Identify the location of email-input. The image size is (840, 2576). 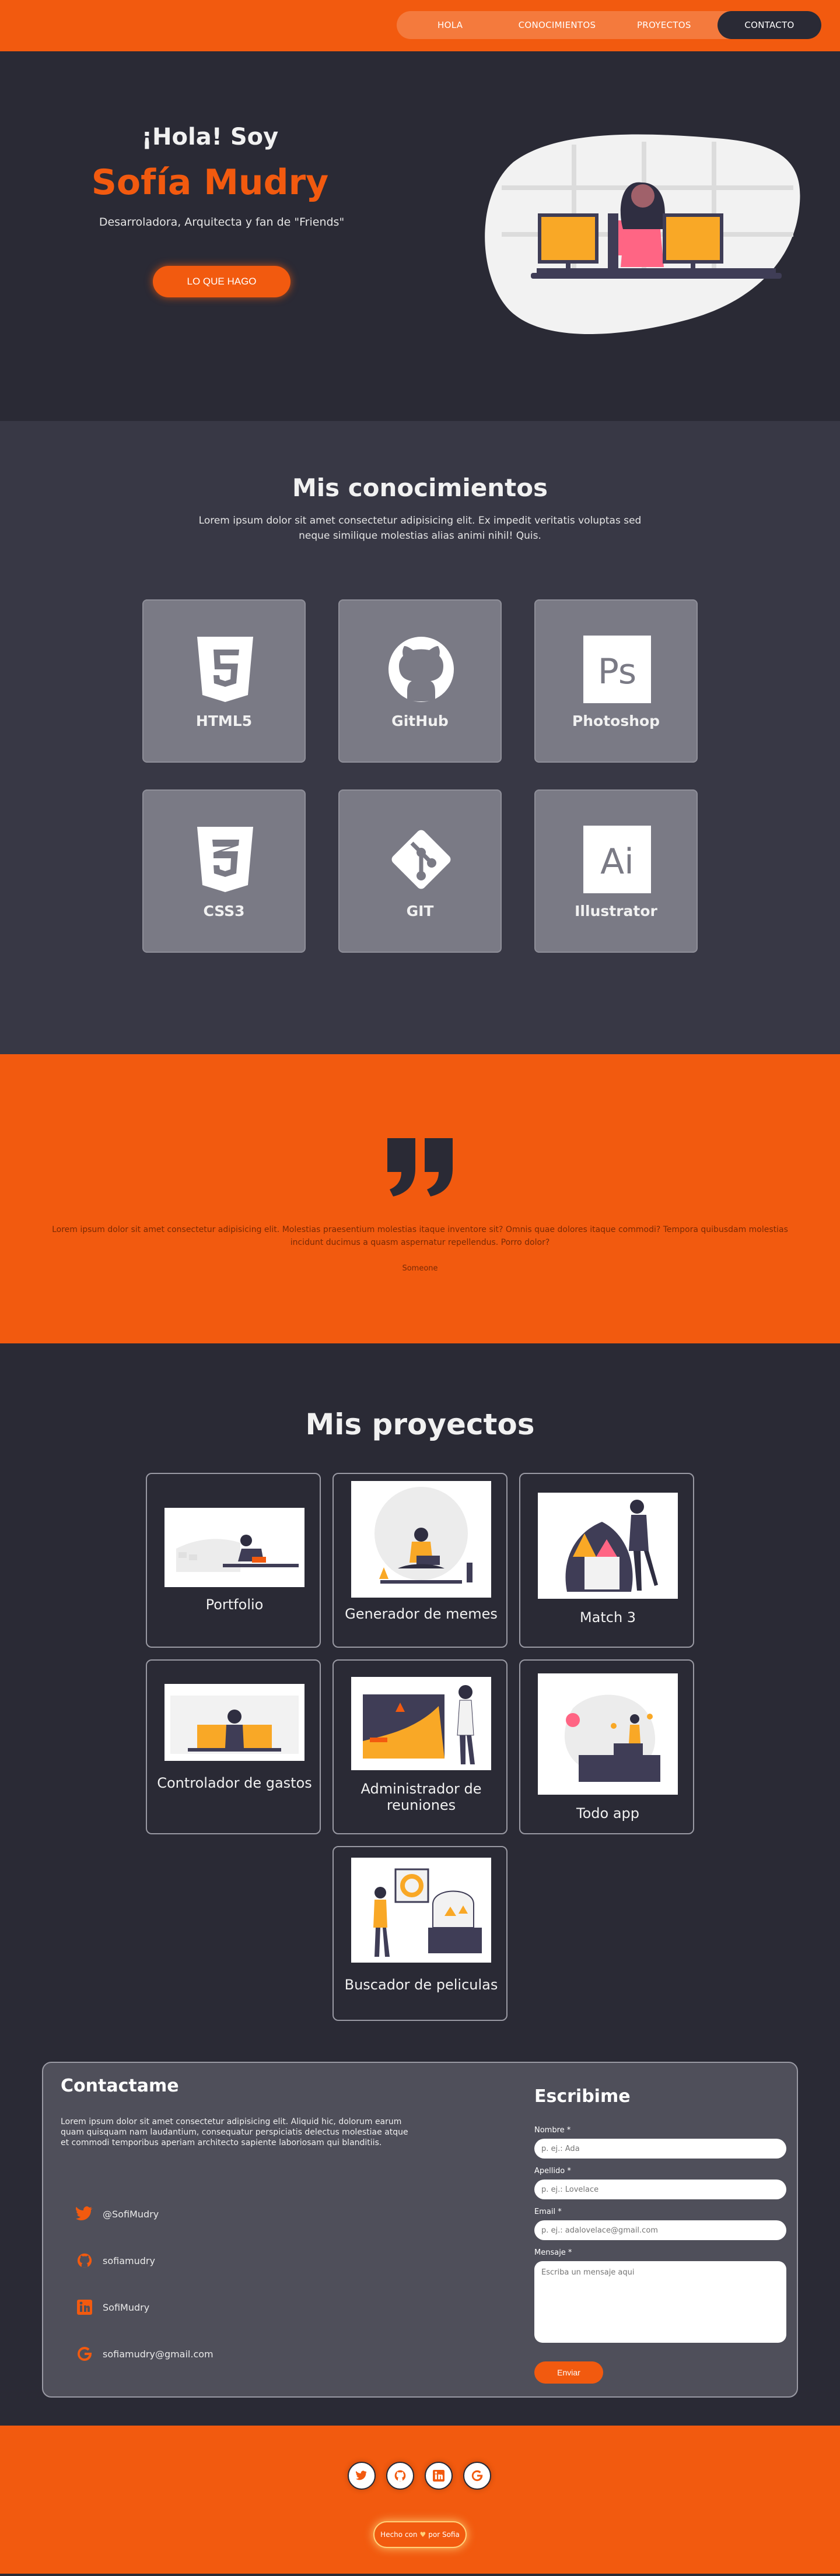
(660, 2230).